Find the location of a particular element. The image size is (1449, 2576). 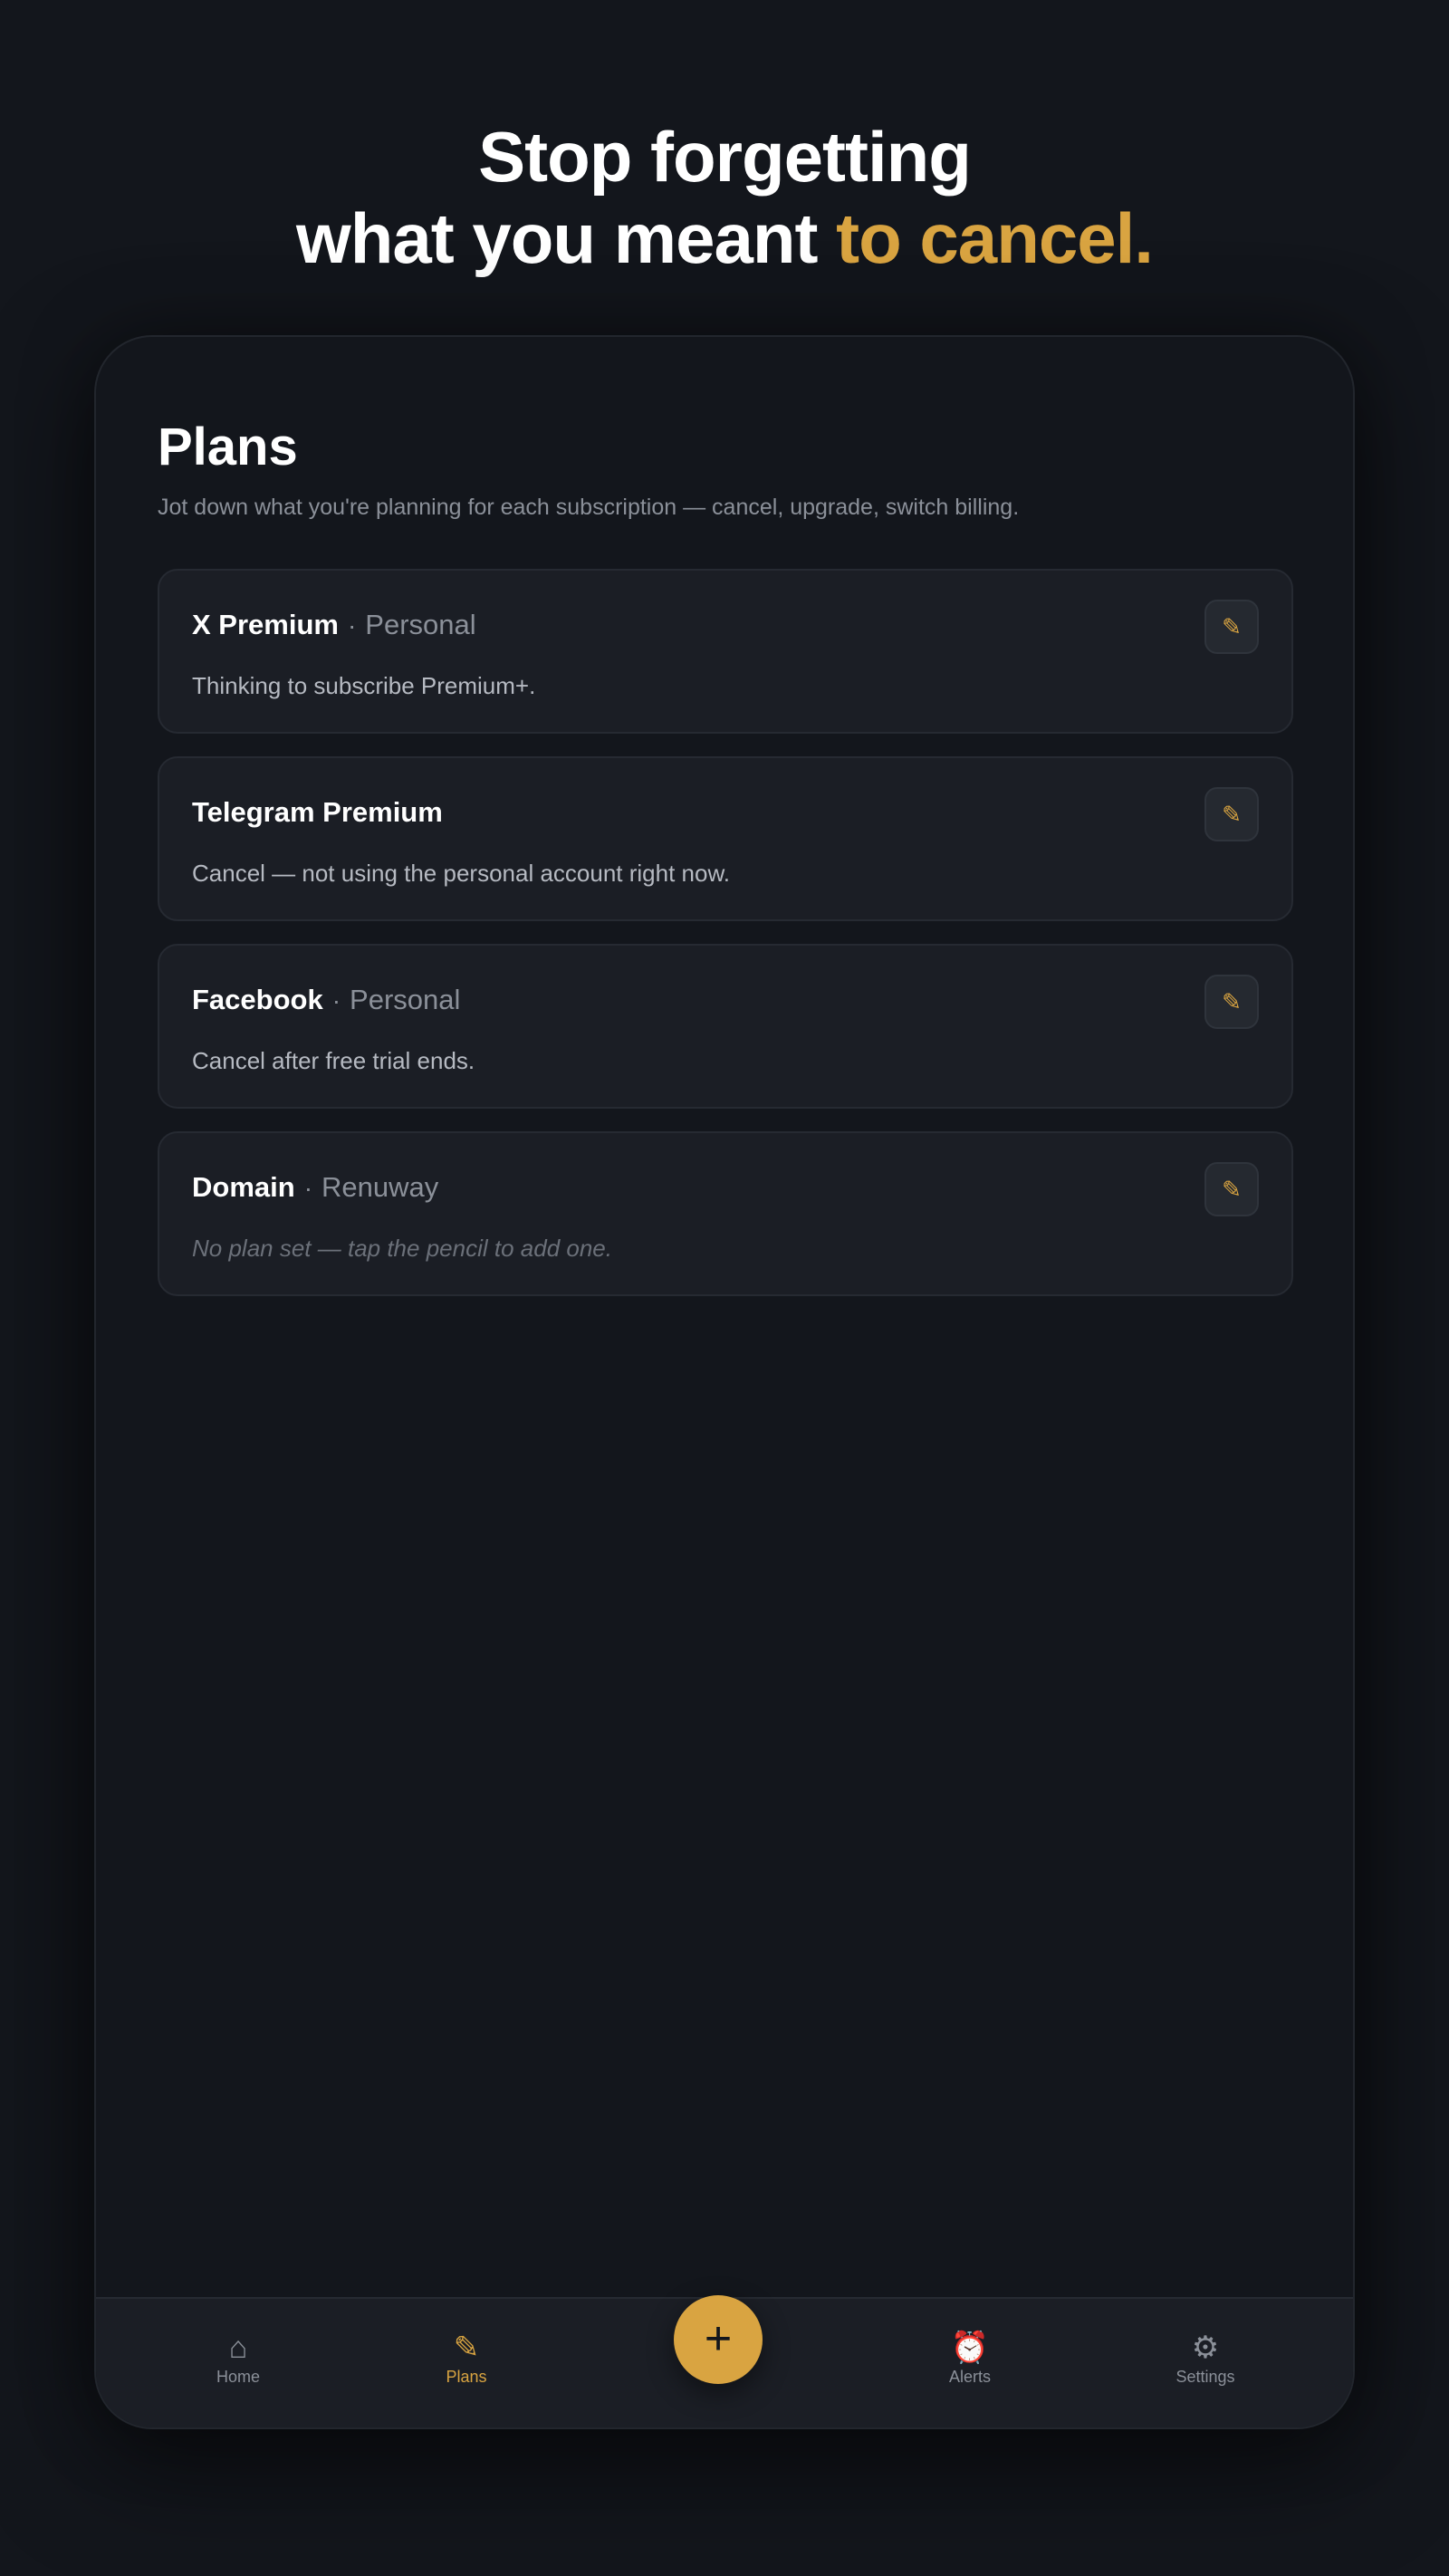

tab-alerts: ⏰ Alerts is located at coordinates (969, 2359).